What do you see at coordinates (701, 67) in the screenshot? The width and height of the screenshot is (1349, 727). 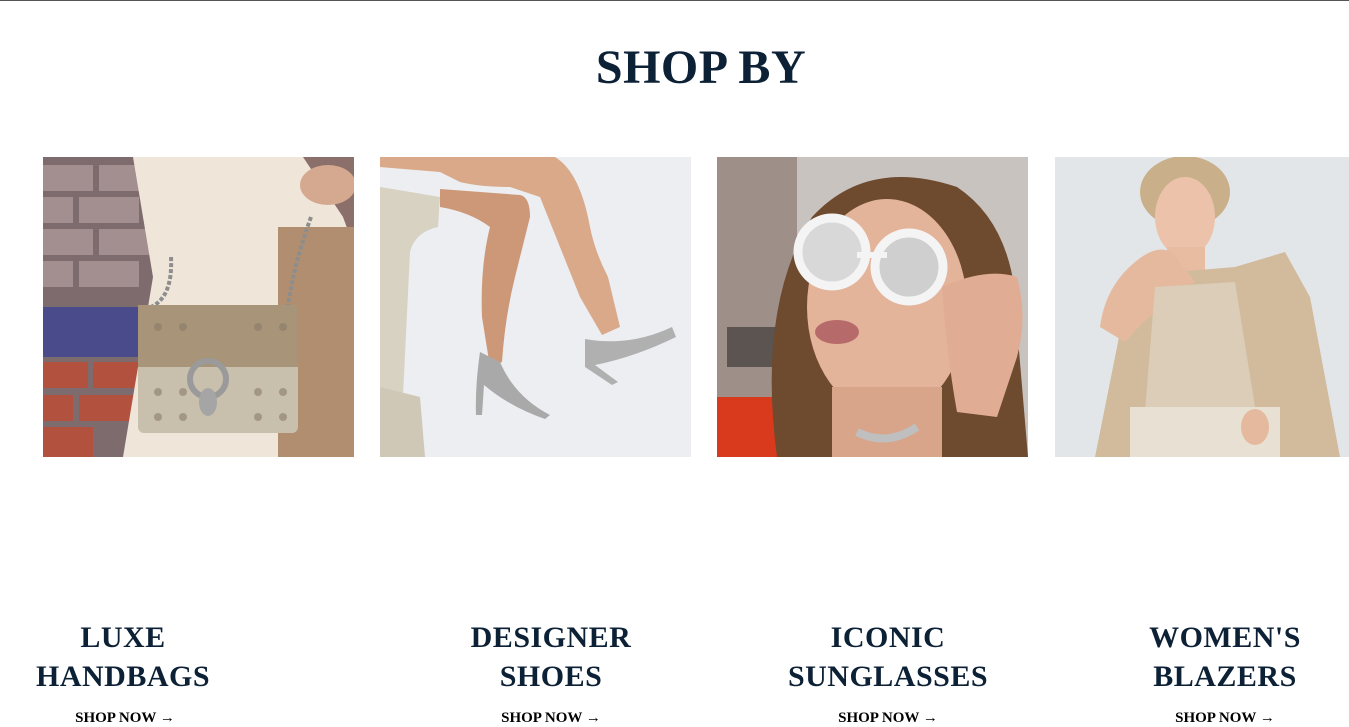 I see `section-title: SHOP BY` at bounding box center [701, 67].